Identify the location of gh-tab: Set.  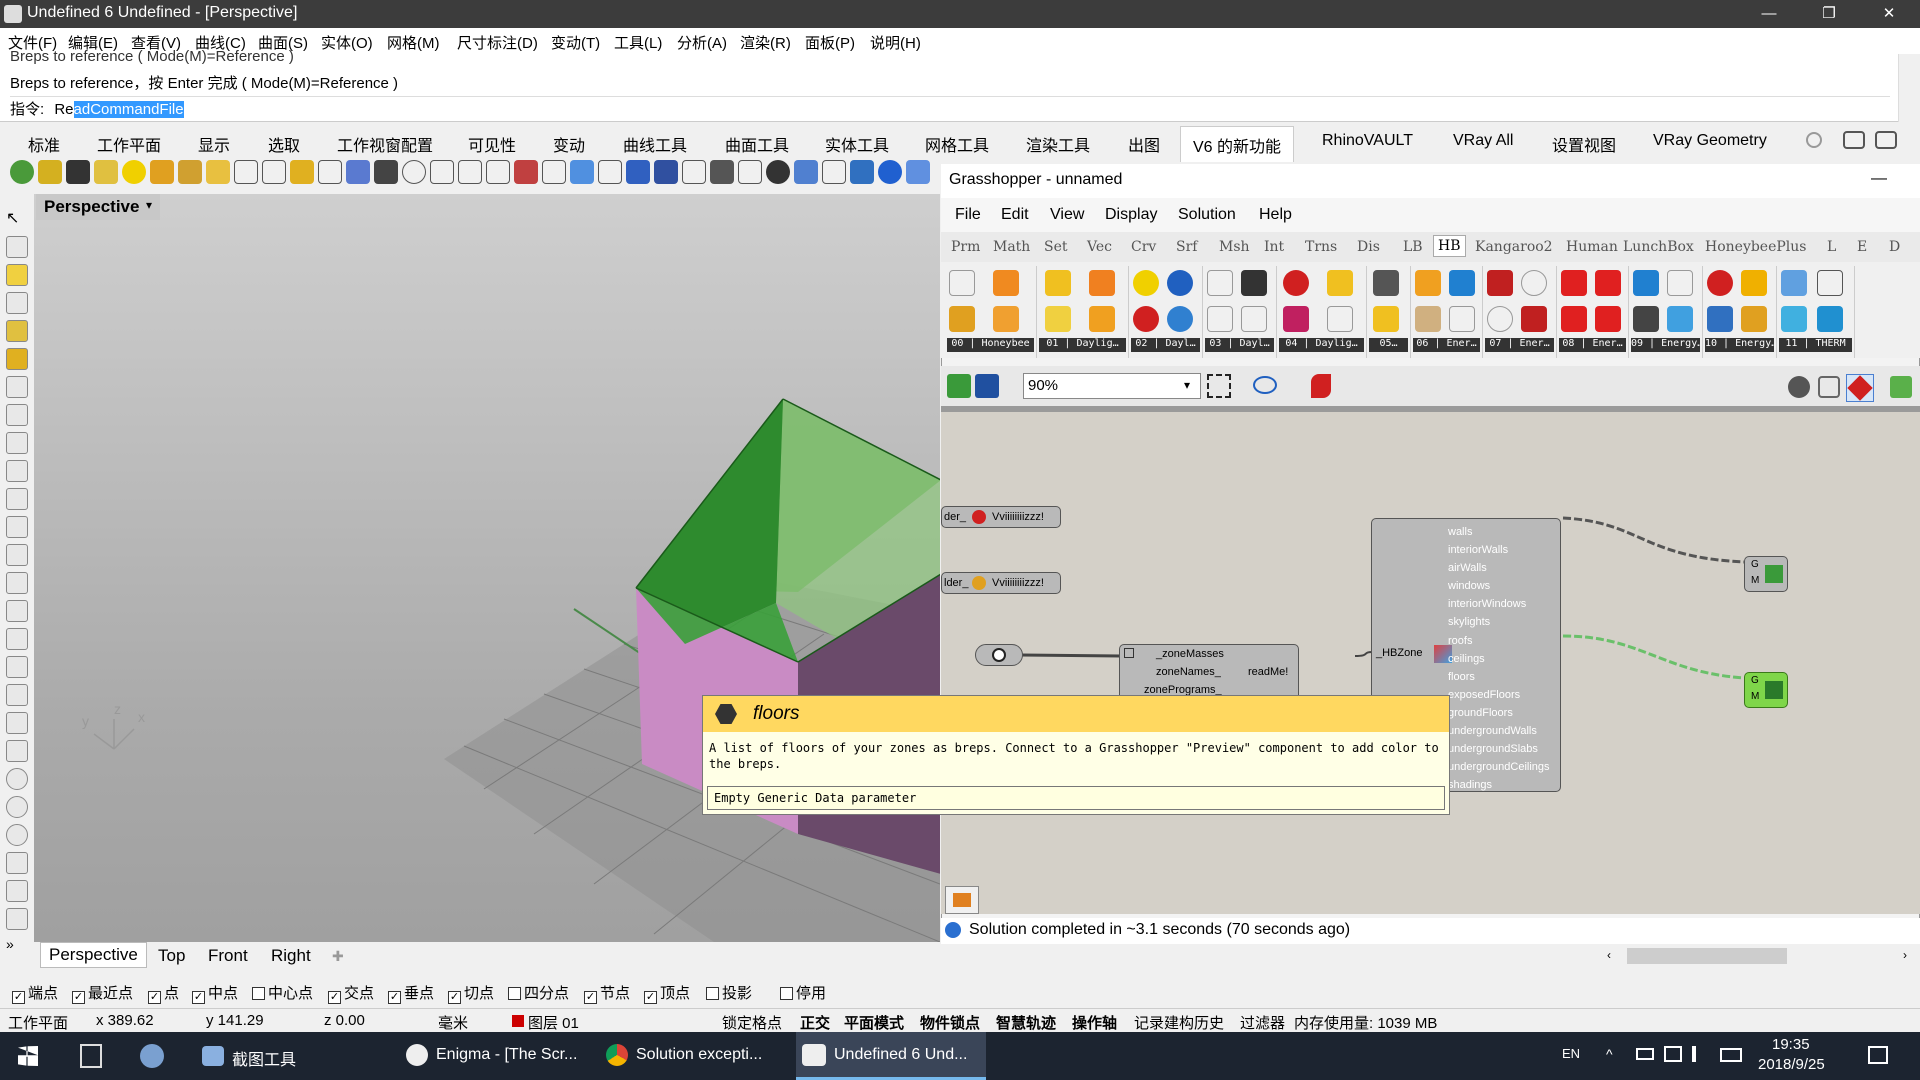
(1056, 247).